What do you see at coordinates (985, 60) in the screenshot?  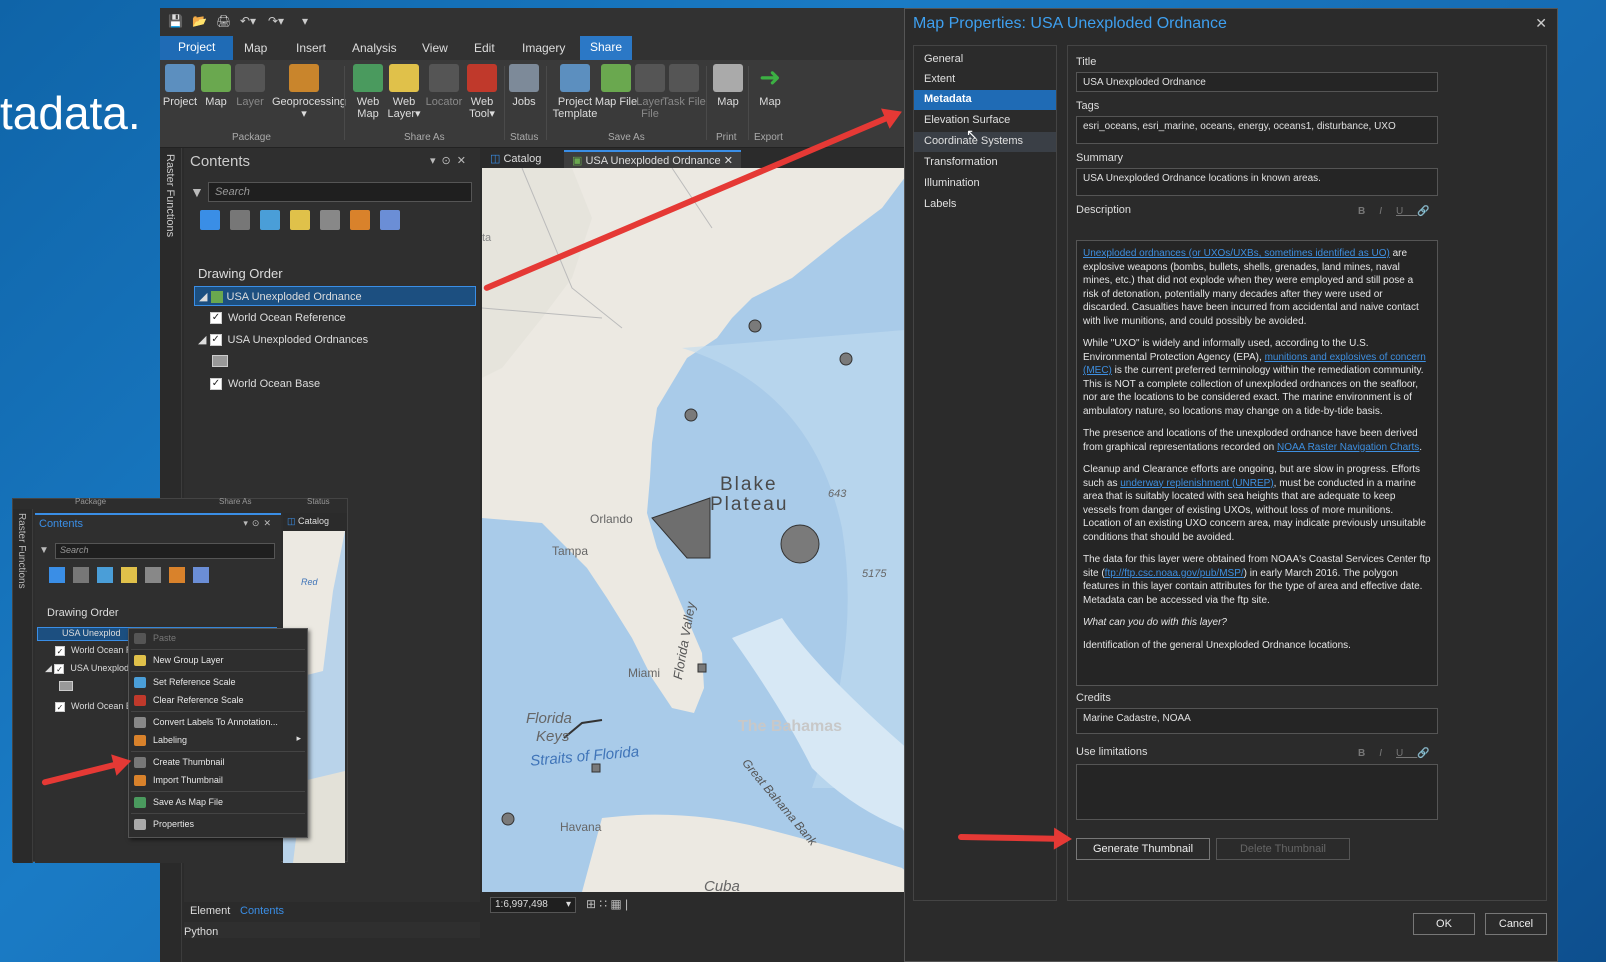 I see `nav-item-general: General` at bounding box center [985, 60].